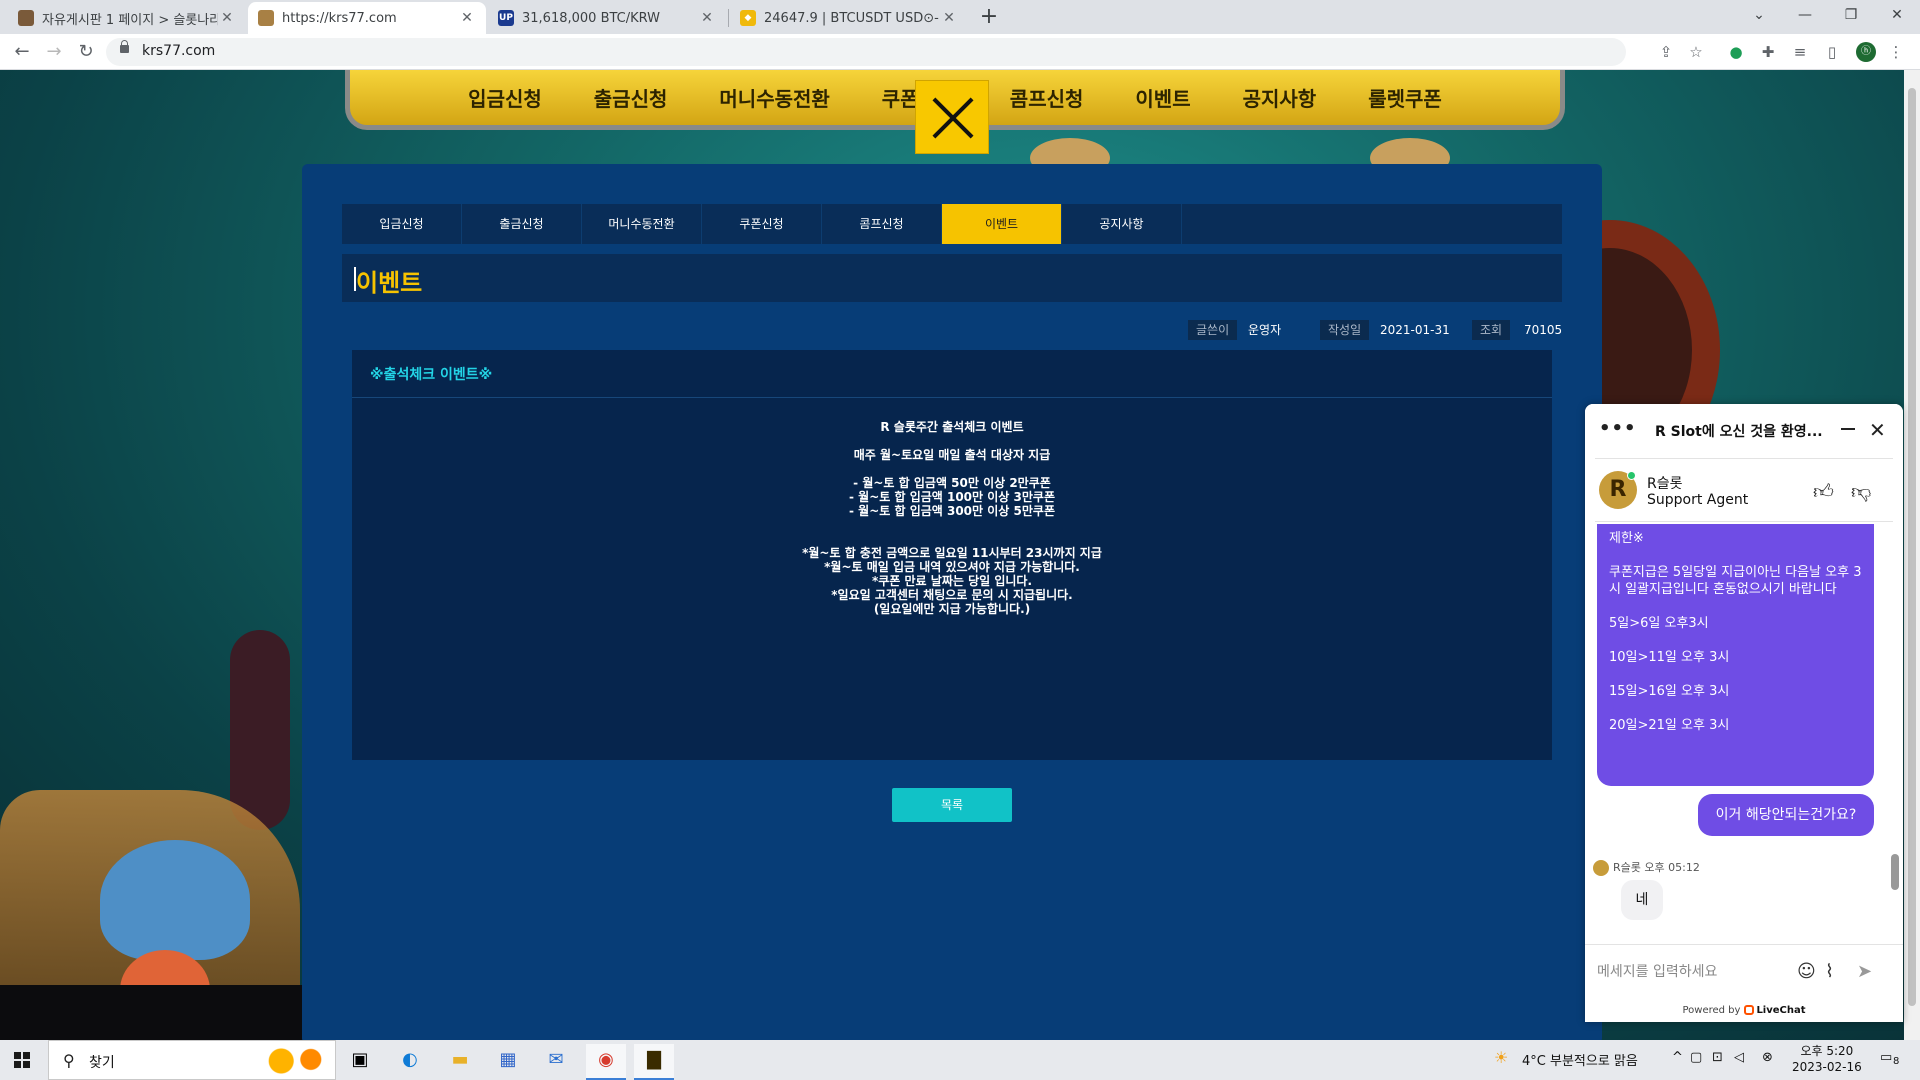 Image resolution: width=1920 pixels, height=1080 pixels. Describe the element at coordinates (1897, 15) in the screenshot. I see `close-window-button: ✕` at that location.